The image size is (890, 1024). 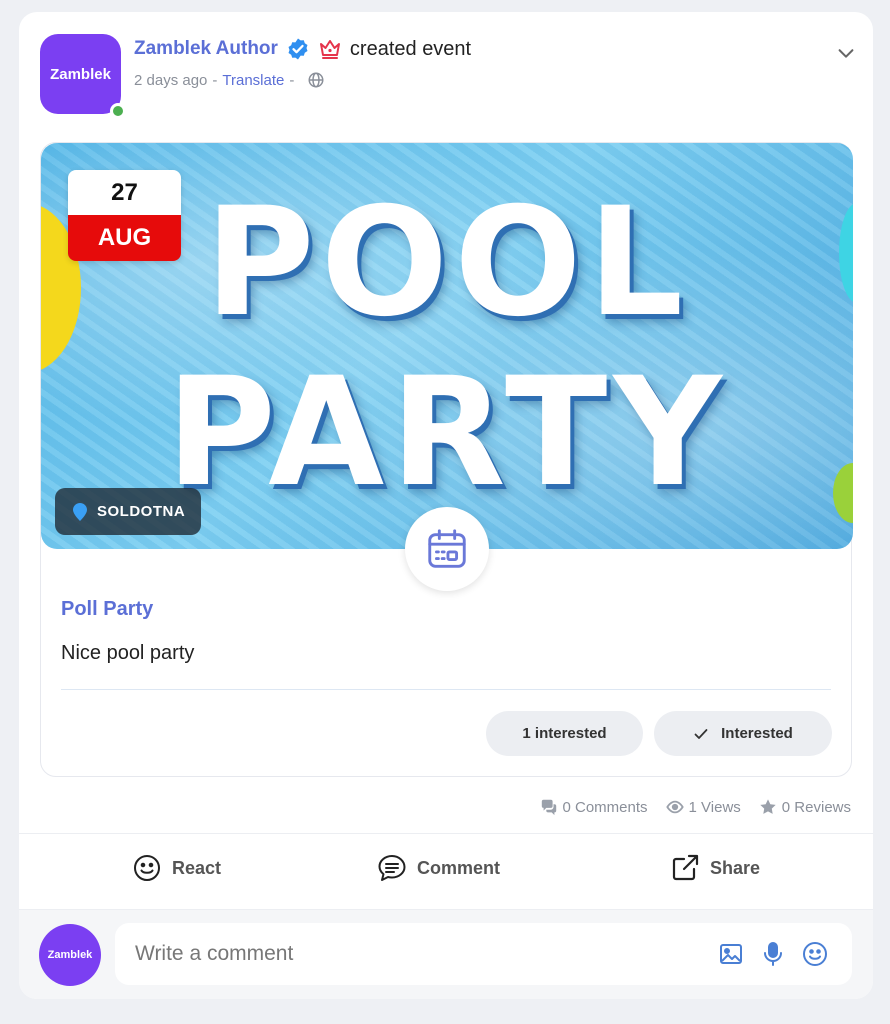 I want to click on calendar-icon, so click(x=447, y=548).